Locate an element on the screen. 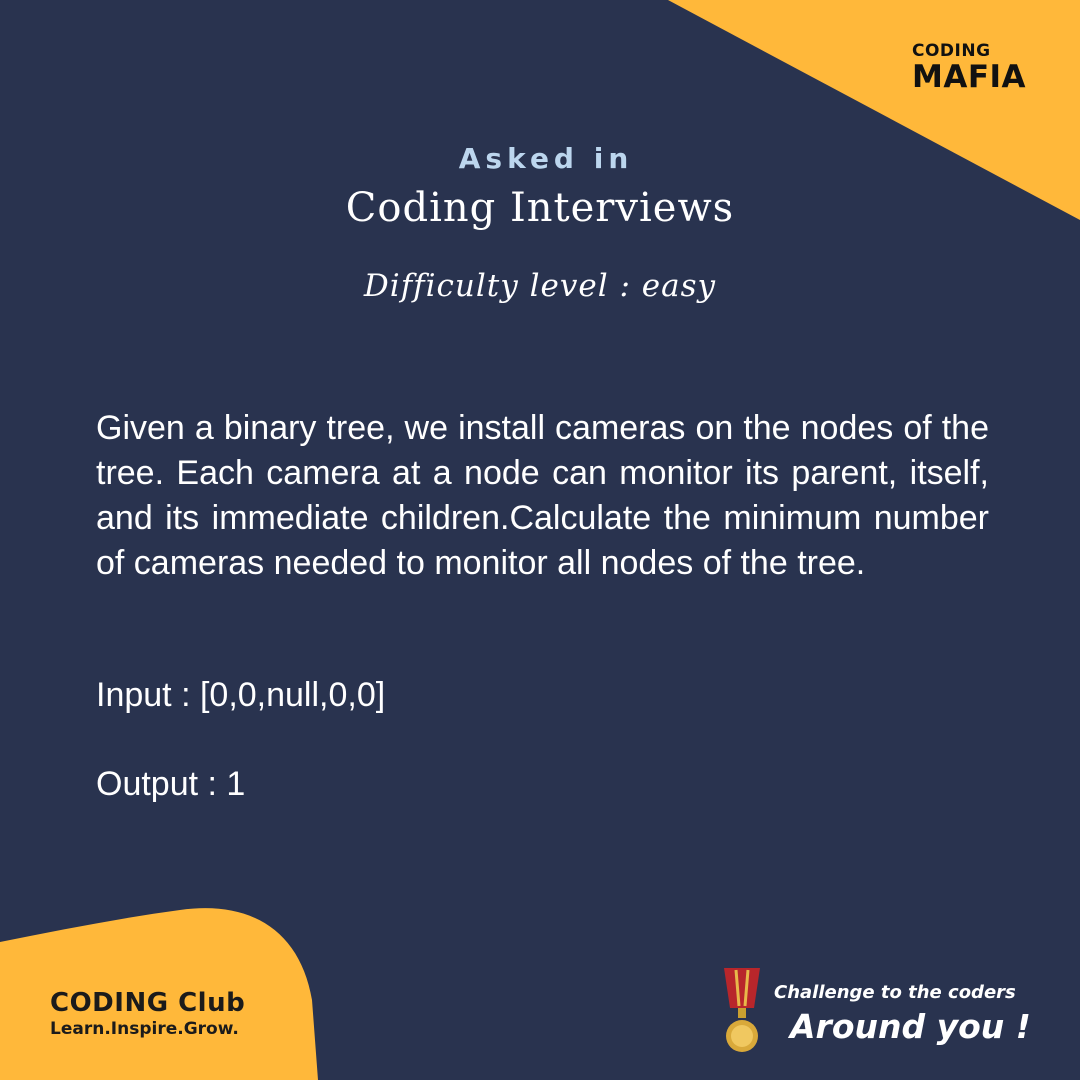 The width and height of the screenshot is (1080, 1080). example-input: Input : [0,0,null,0,0] is located at coordinates (241, 695).